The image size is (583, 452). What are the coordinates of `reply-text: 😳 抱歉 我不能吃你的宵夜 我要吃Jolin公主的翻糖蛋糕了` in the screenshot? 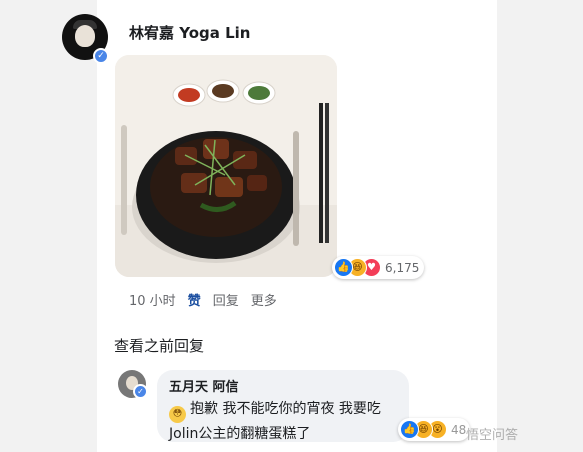 It's located at (283, 421).